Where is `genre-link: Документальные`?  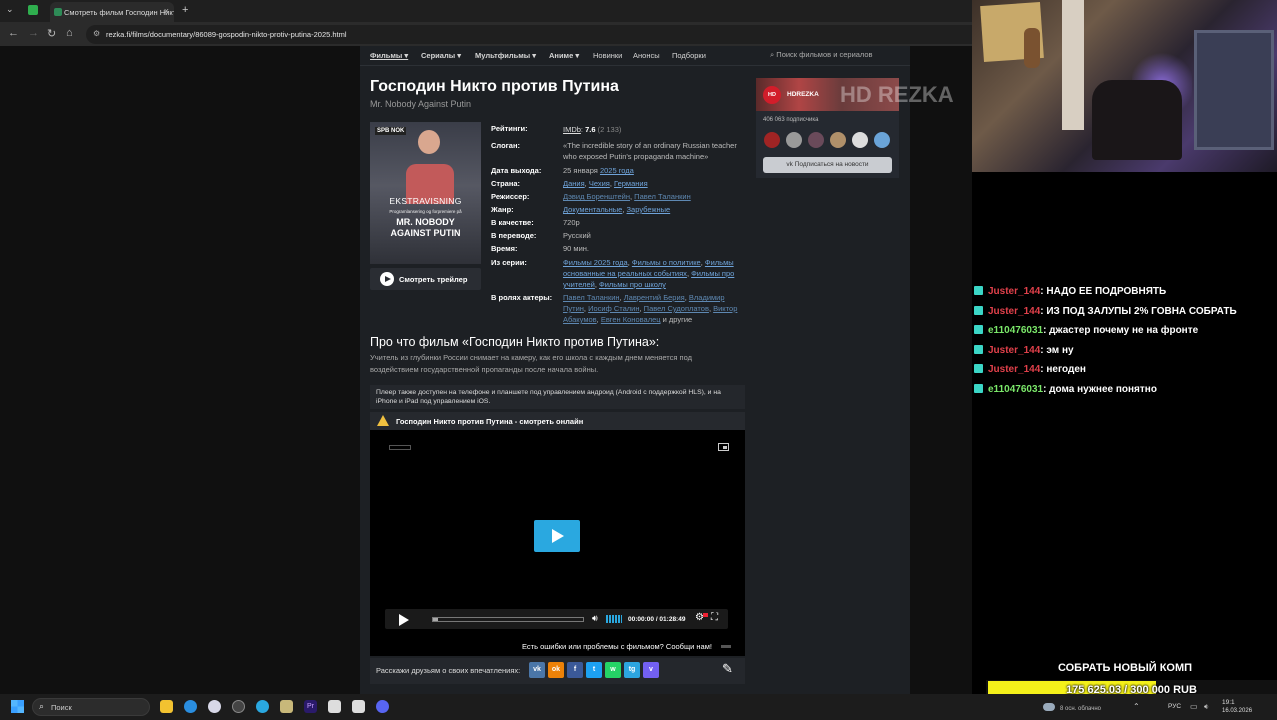
genre-link: Документальные is located at coordinates (592, 209).